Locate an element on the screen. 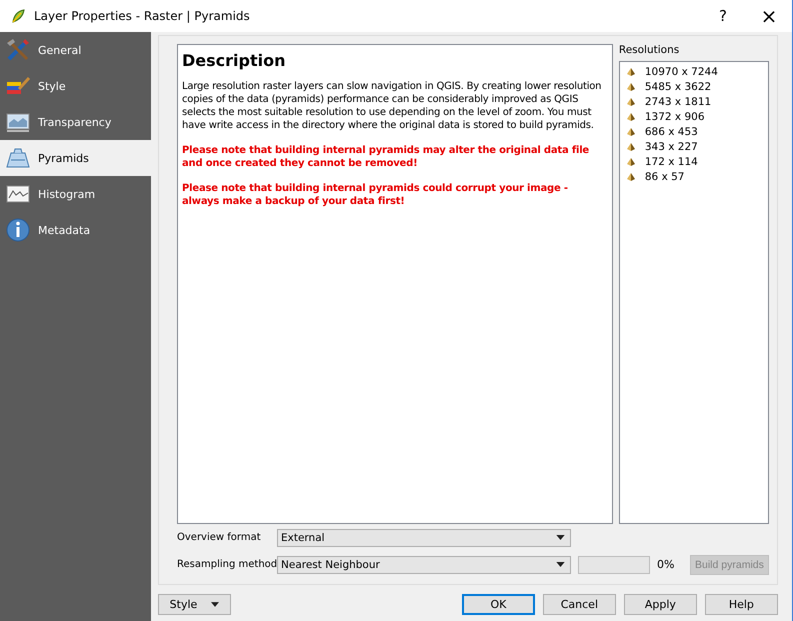 Image resolution: width=793 pixels, height=621 pixels. resampling-method-dropdown: Nearest Neighbour is located at coordinates (424, 565).